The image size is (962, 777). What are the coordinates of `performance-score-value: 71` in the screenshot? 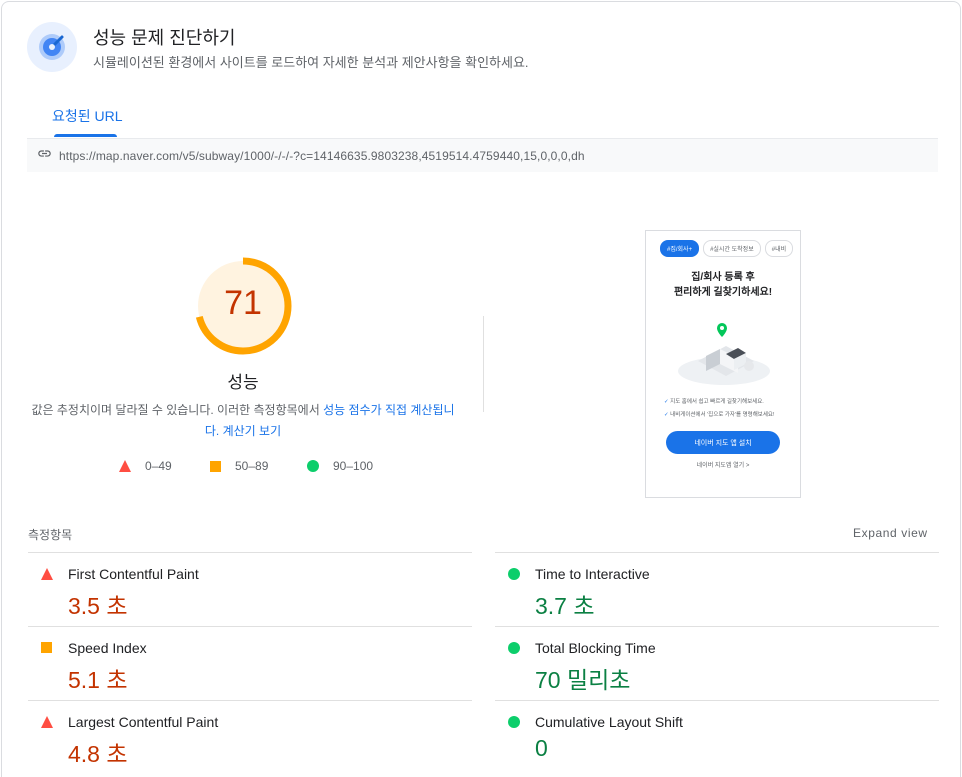 It's located at (243, 303).